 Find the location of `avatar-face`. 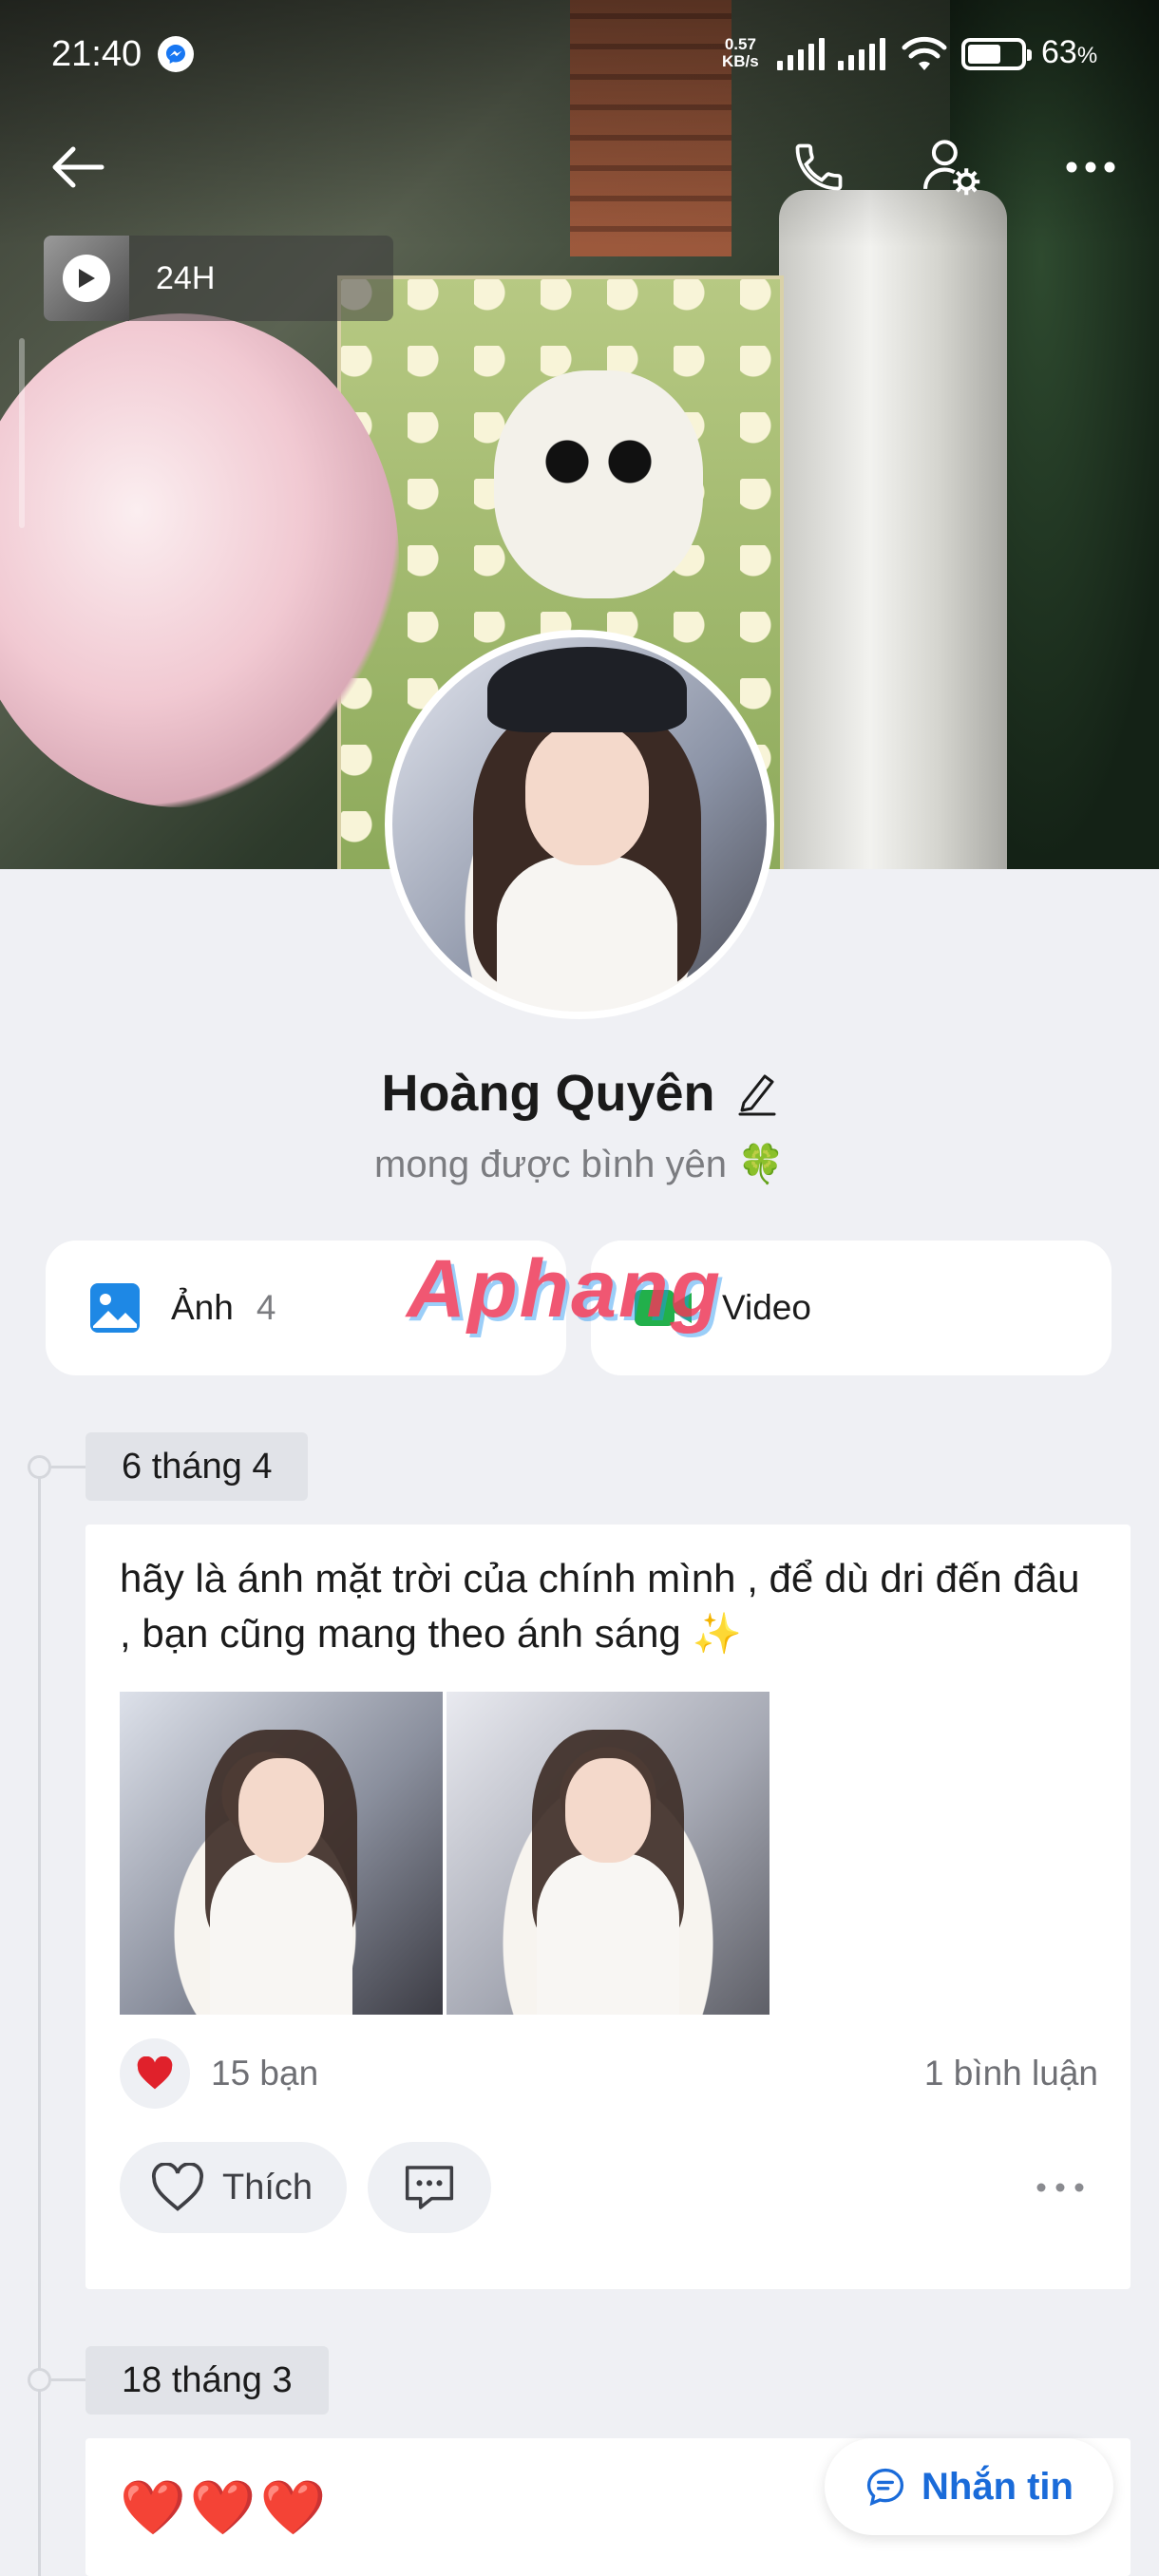

avatar-face is located at coordinates (587, 794).